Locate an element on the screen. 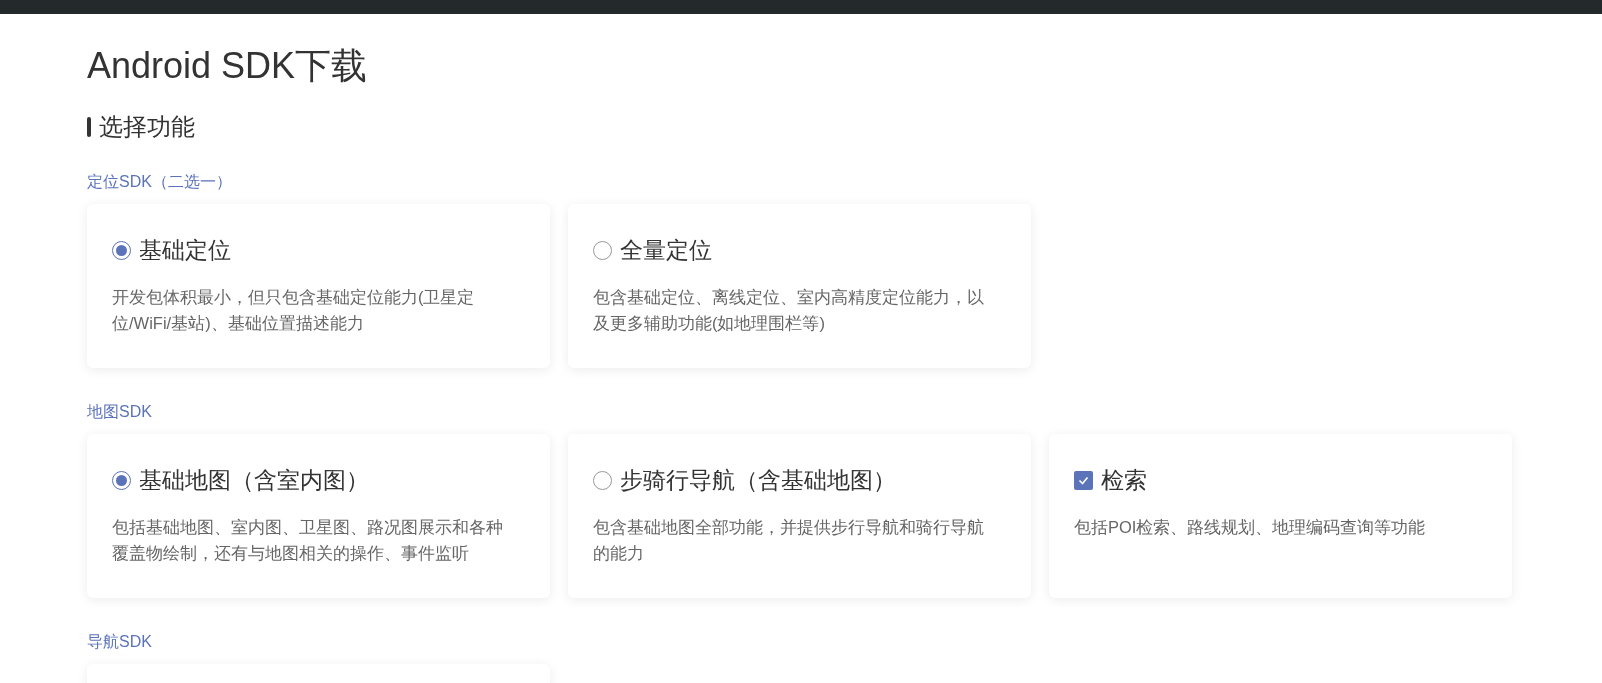 This screenshot has width=1602, height=683. page-title: Android SDK下载 is located at coordinates (227, 66).